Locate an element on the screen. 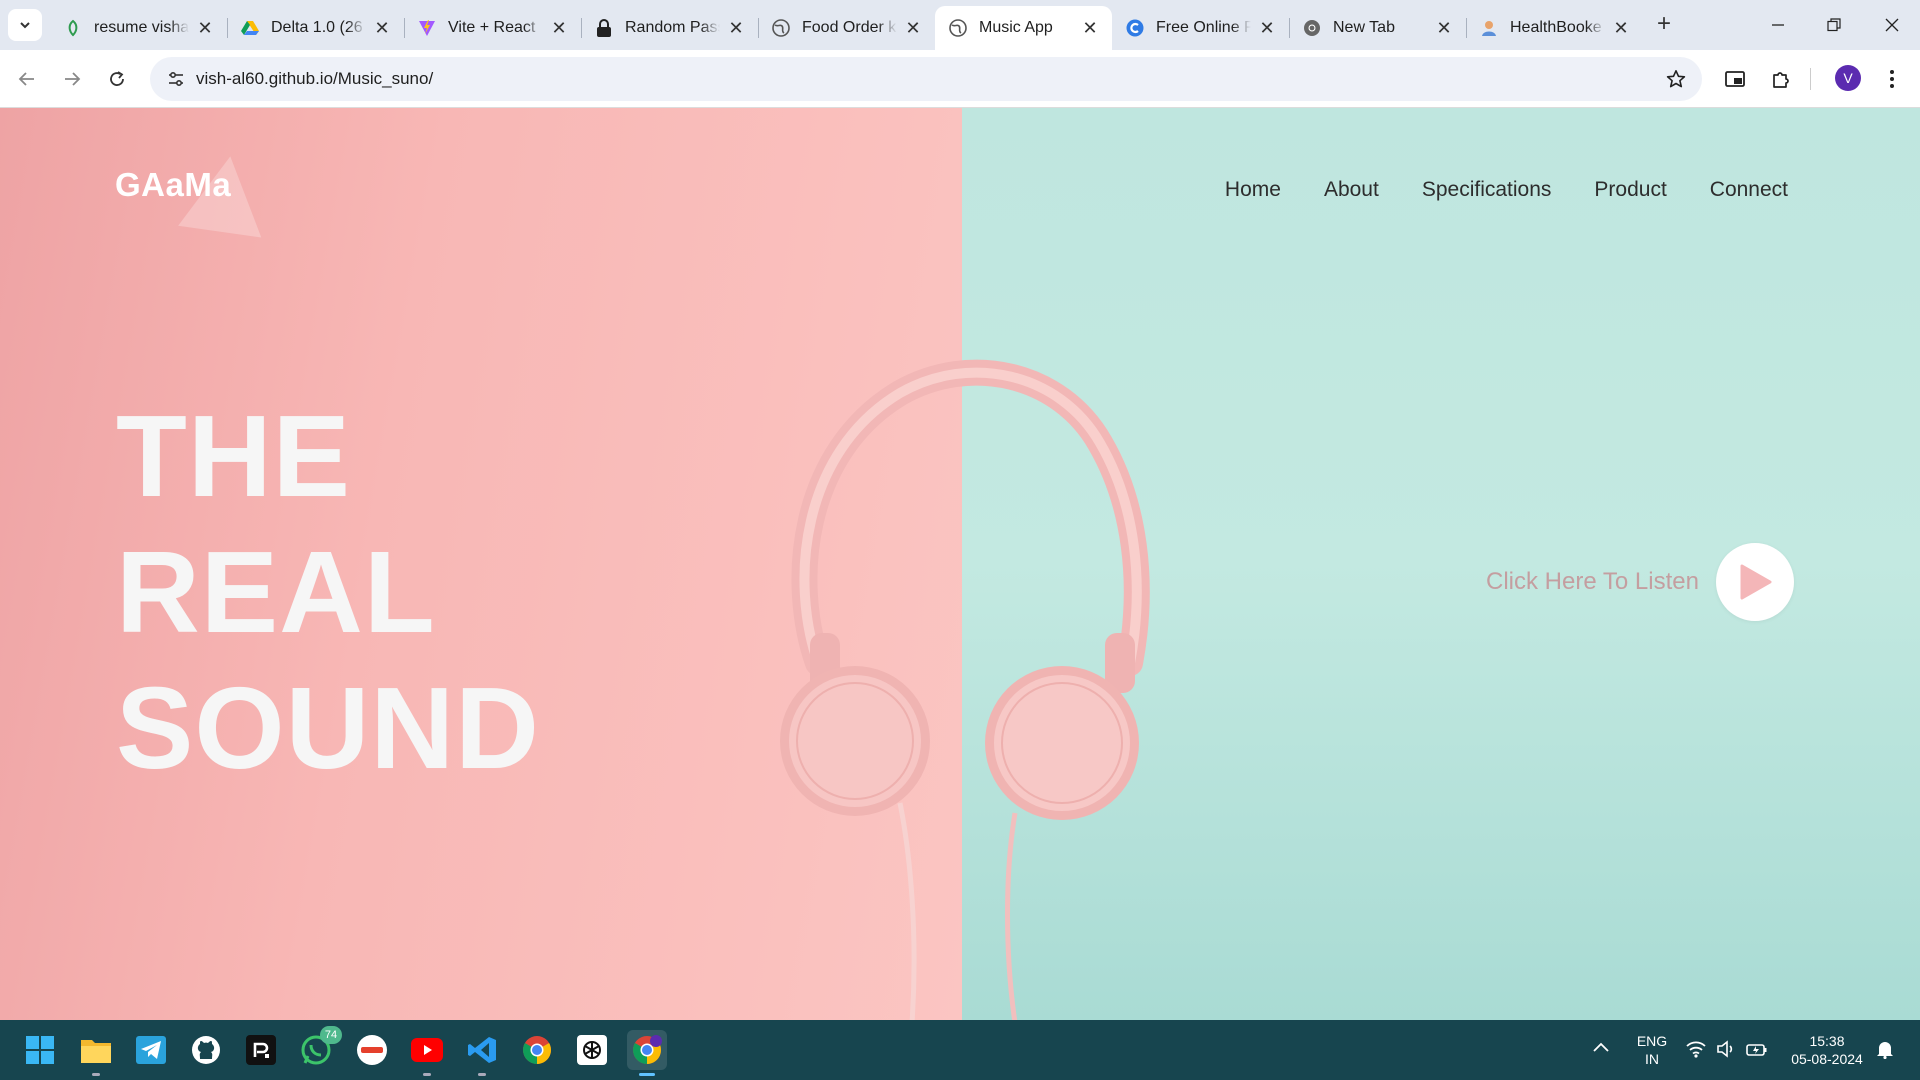 The image size is (1920, 1080). taskbar-whatsapp: 74 is located at coordinates (319, 1048).